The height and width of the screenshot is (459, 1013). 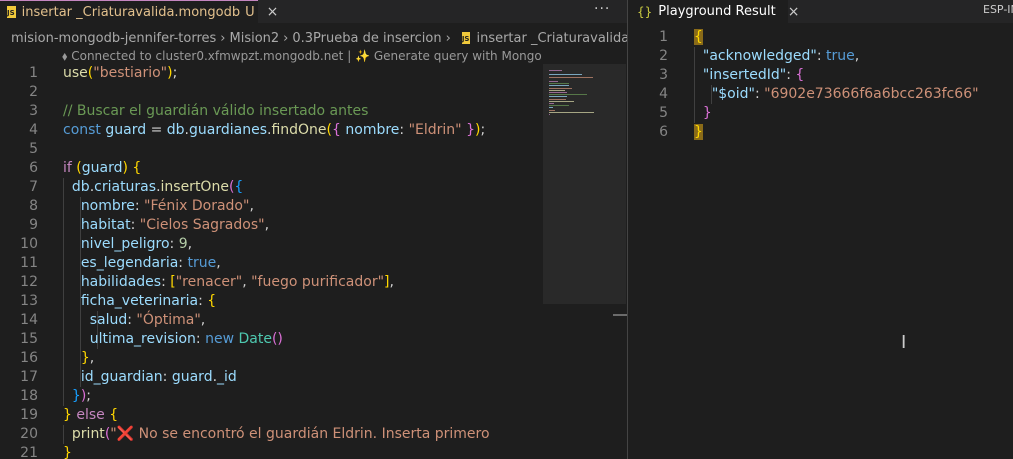 I want to click on code-line: 17 id_guardian: guard._id, so click(x=271, y=377).